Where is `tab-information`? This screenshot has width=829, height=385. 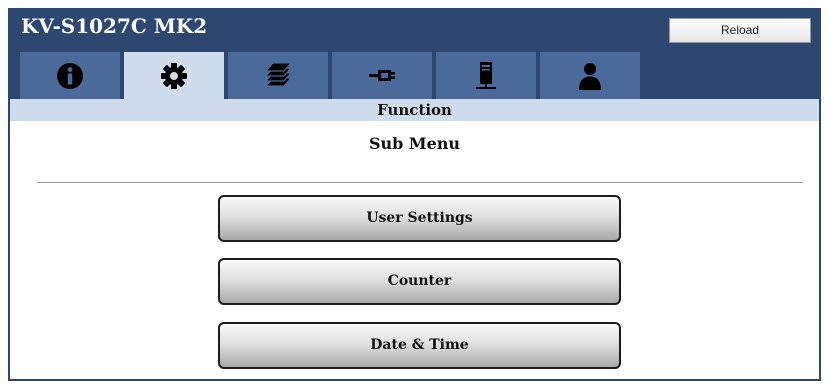 tab-information is located at coordinates (70, 75).